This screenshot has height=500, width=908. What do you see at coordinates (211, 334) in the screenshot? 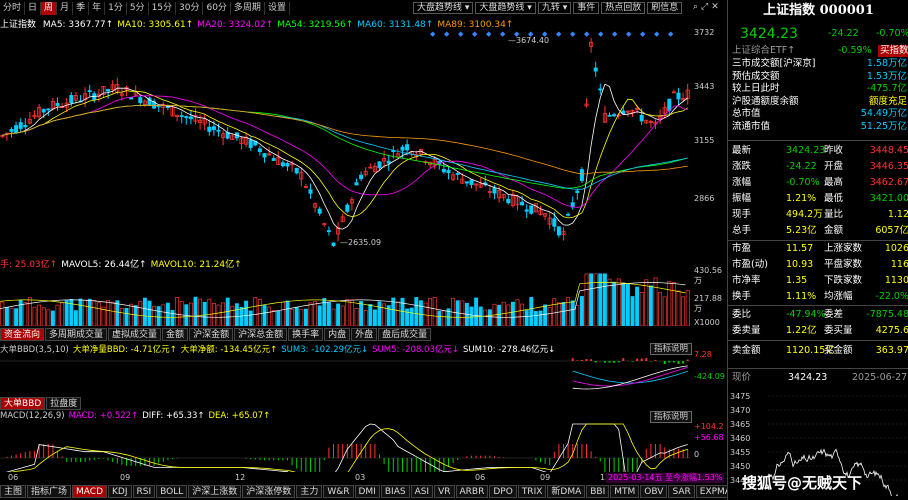
I see `indicator-tab: 沪深金额` at bounding box center [211, 334].